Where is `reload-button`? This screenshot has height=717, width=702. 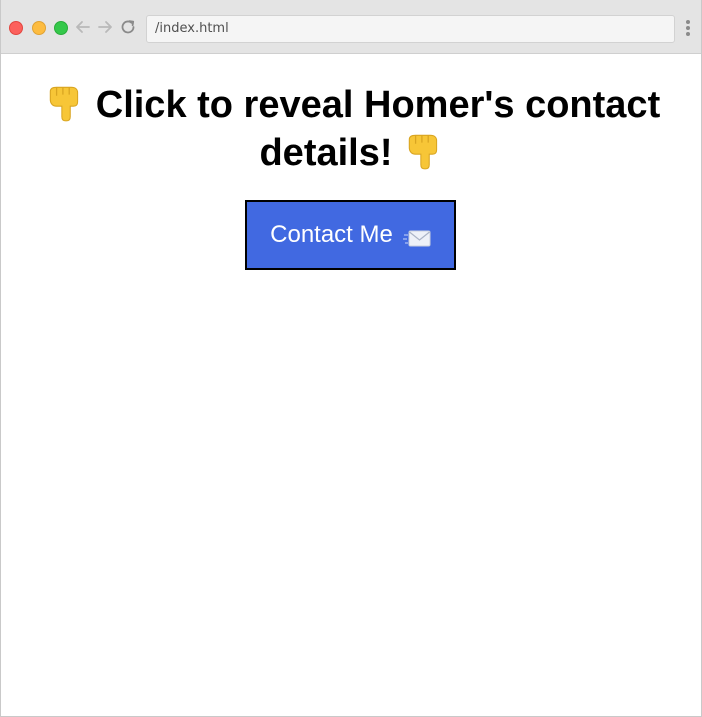 reload-button is located at coordinates (128, 28).